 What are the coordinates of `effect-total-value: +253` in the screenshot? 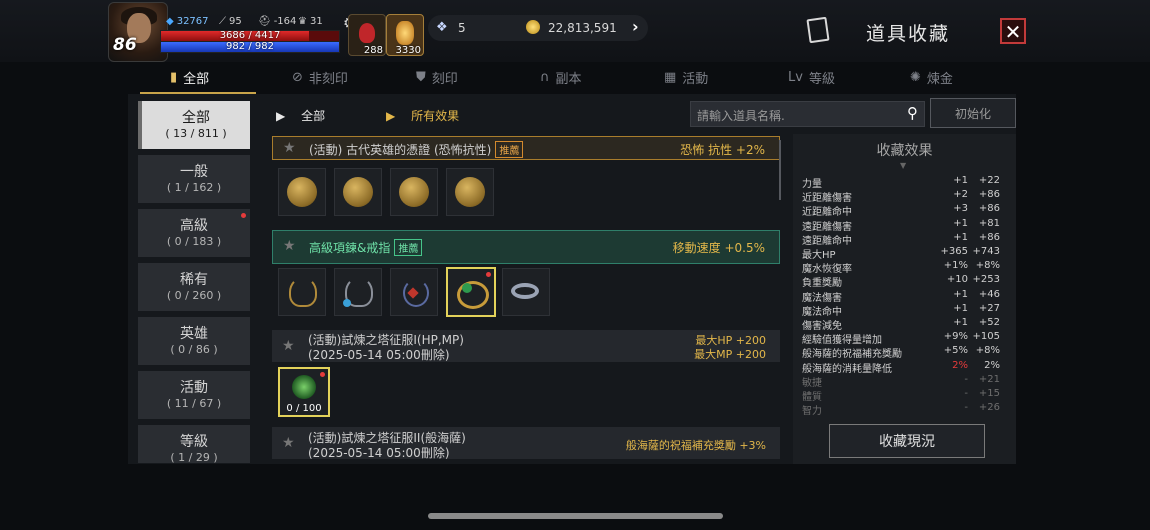 It's located at (986, 280).